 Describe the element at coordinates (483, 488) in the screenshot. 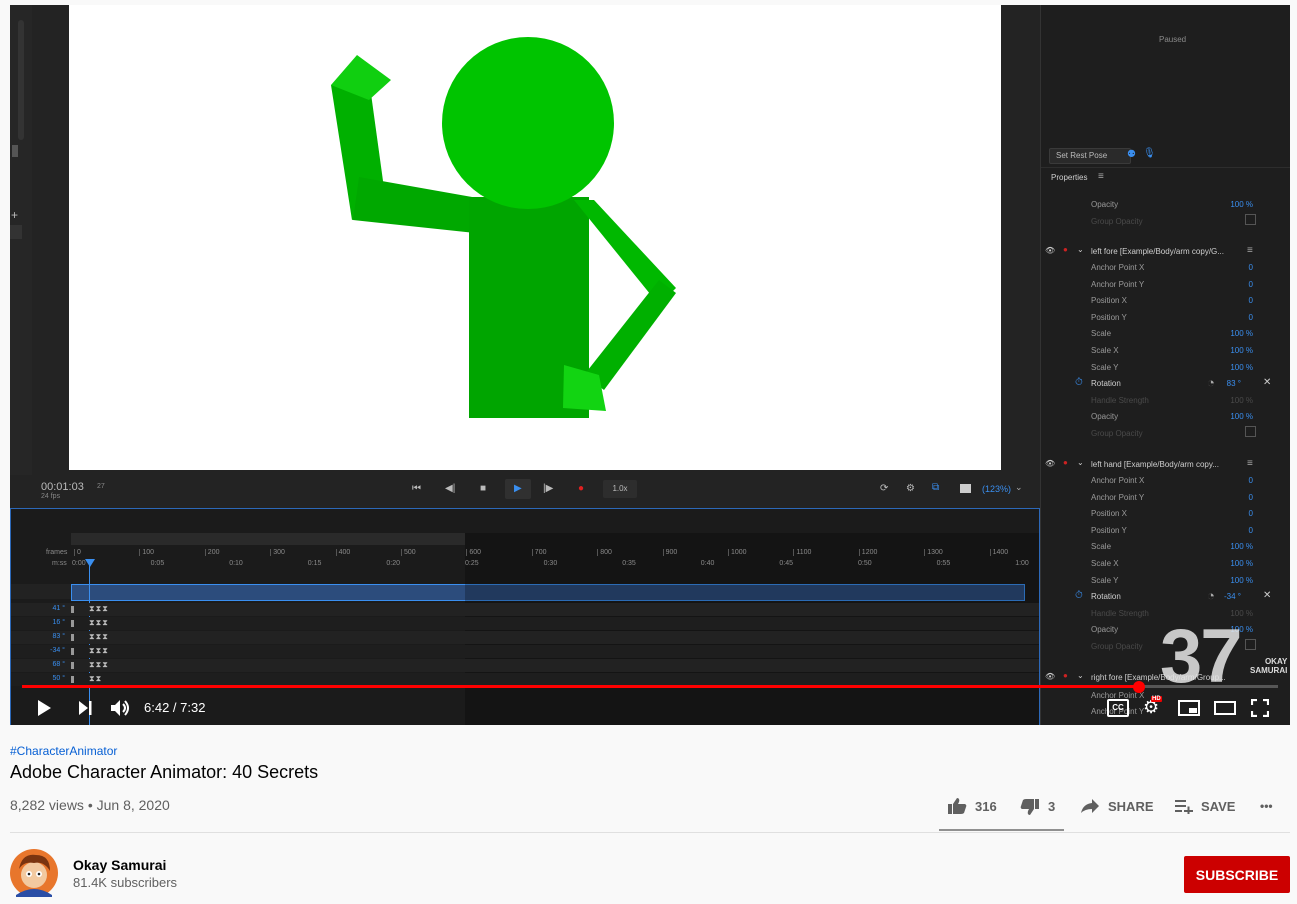

I see `stop-icon: ■` at that location.